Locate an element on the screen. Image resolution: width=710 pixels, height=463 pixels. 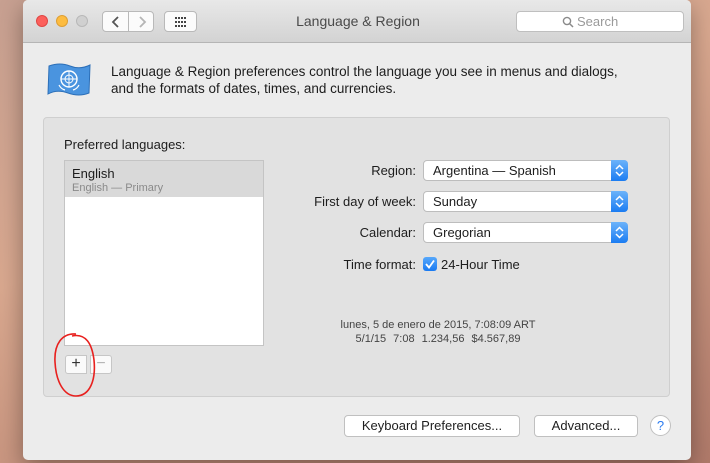
grid-icon is located at coordinates (180, 22).